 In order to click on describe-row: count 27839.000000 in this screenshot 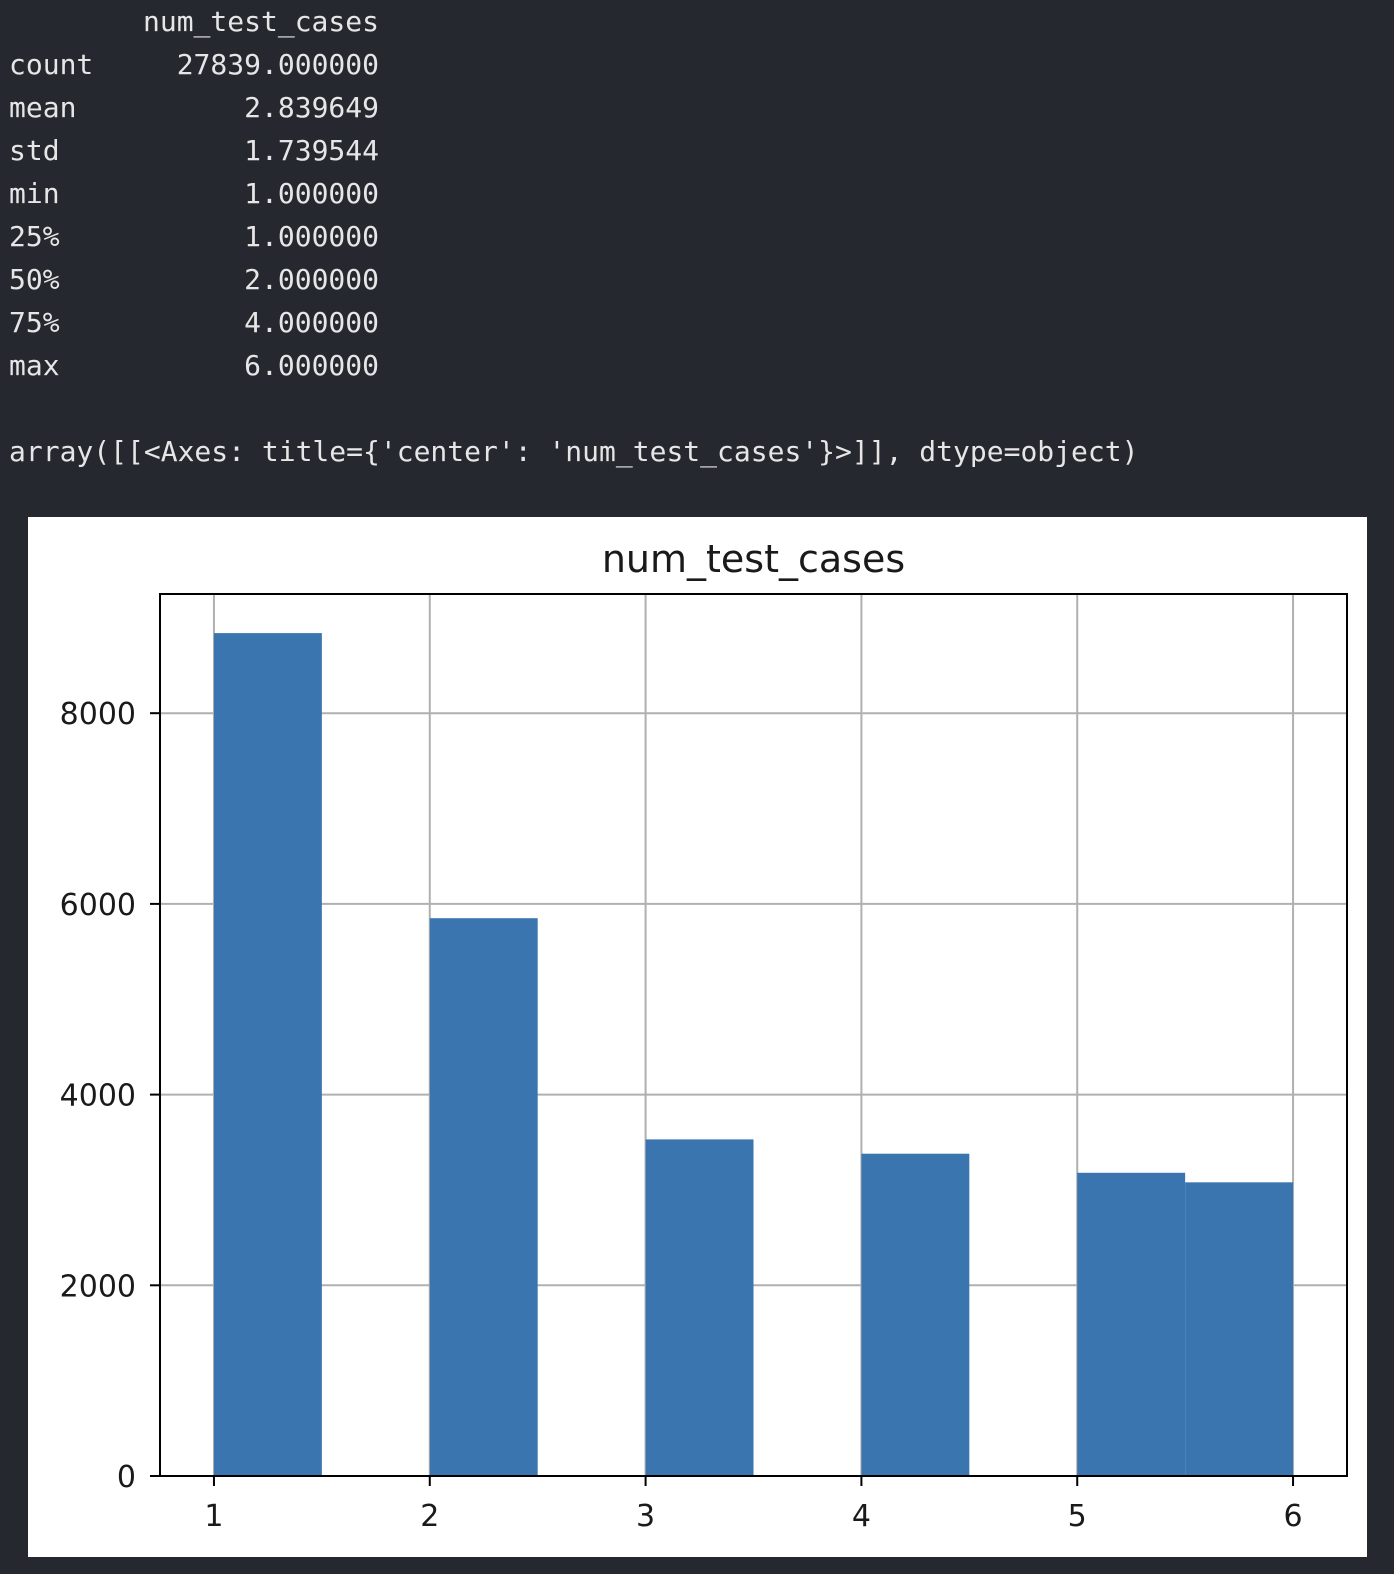, I will do `click(194, 64)`.